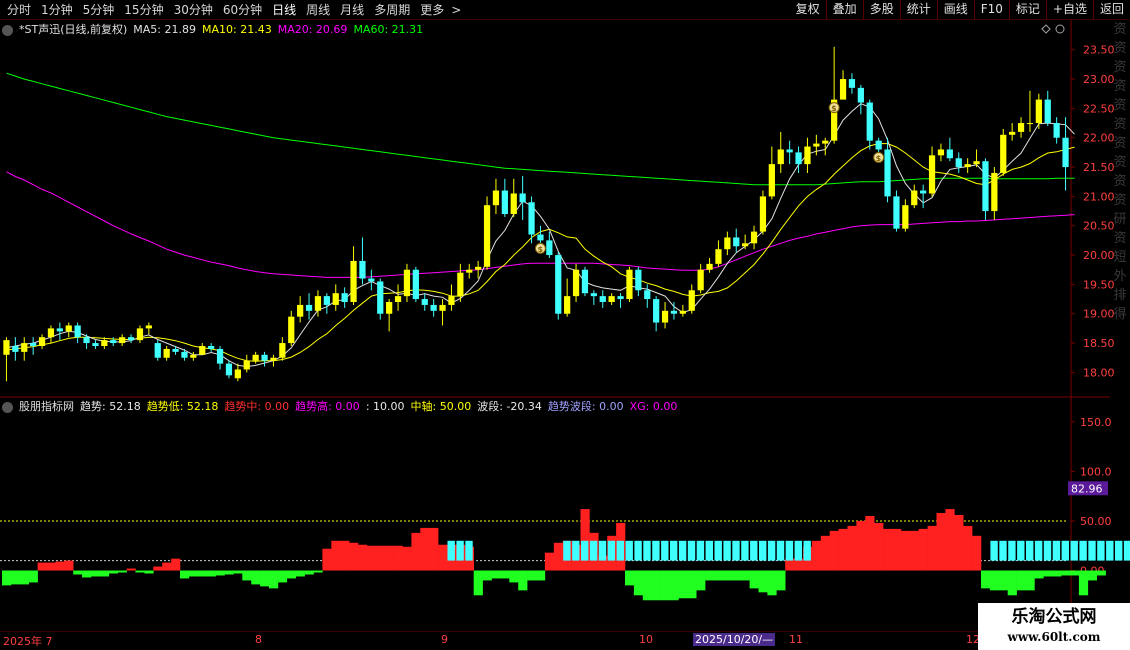  Describe the element at coordinates (1120, 276) in the screenshot. I see `side-tab-13: 外` at that location.